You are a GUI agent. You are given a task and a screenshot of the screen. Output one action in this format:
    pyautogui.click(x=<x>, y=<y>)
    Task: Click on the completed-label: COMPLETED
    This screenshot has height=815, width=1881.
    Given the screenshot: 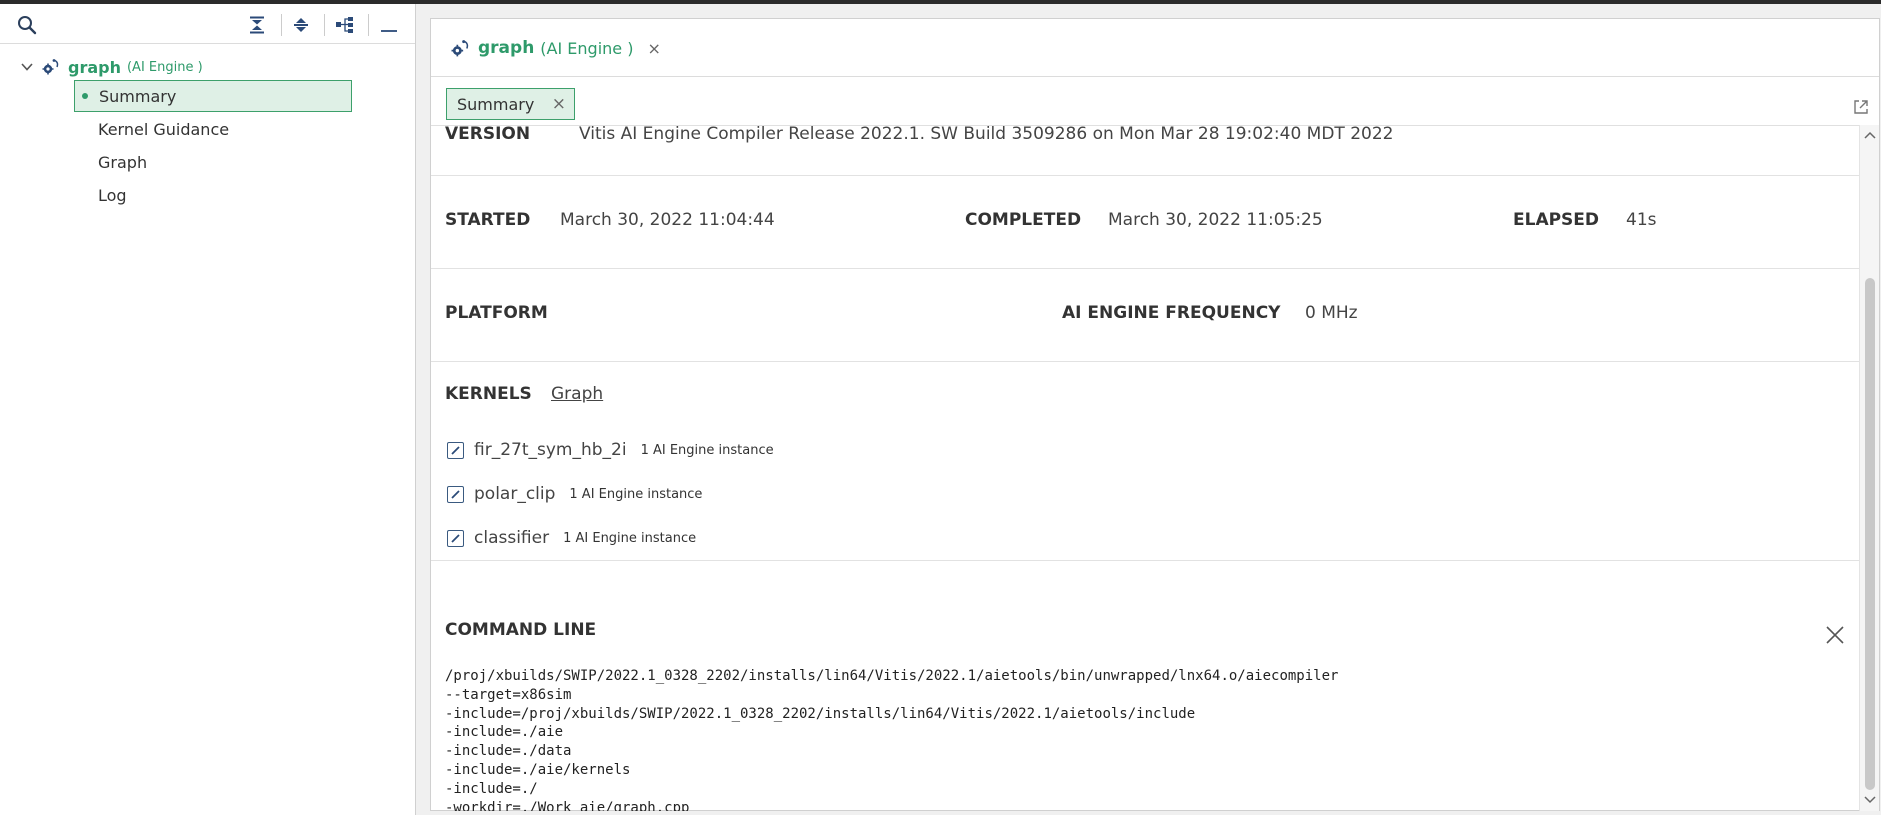 What is the action you would take?
    pyautogui.click(x=1023, y=220)
    